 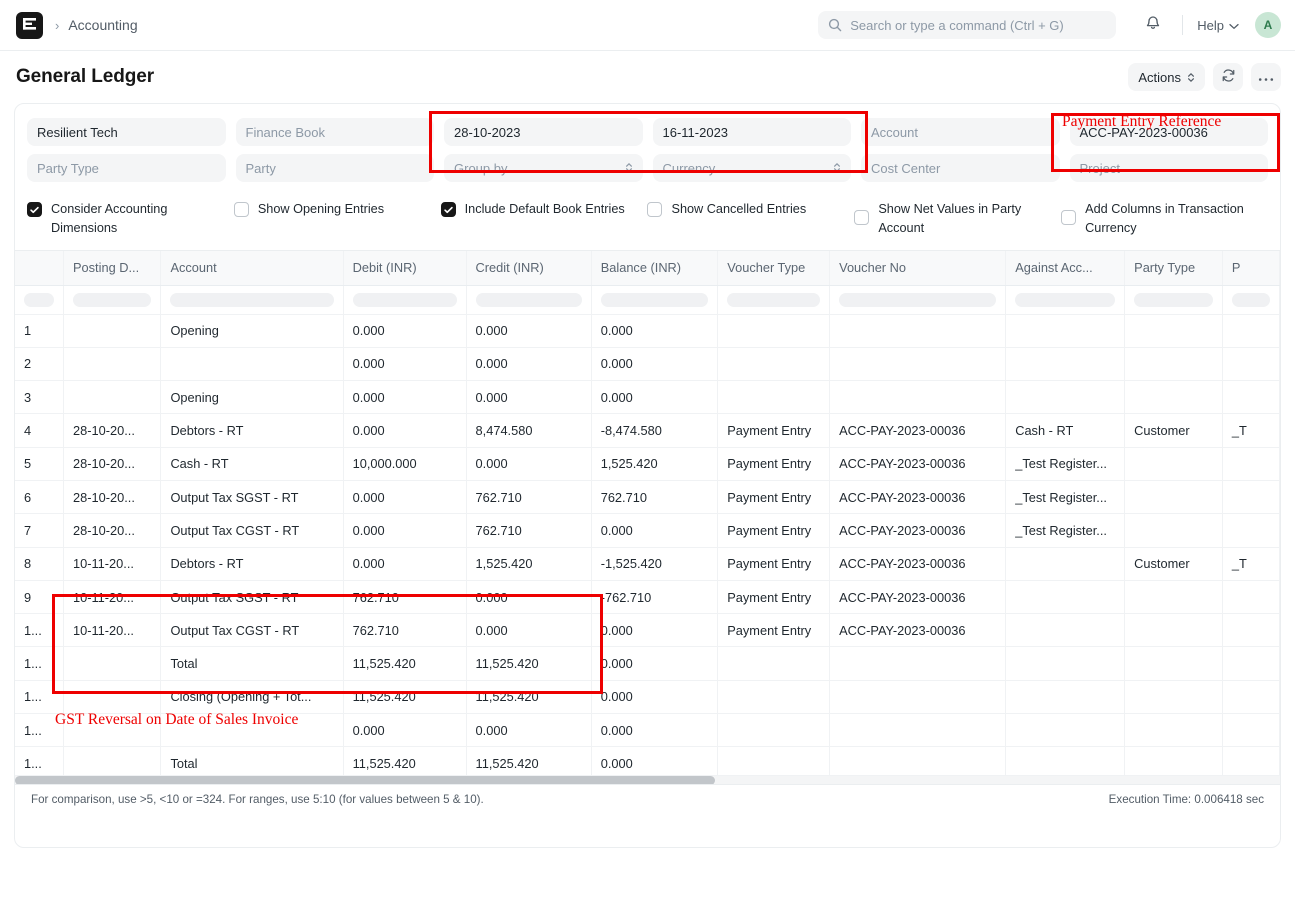 I want to click on col-balance: Balance (INR), so click(x=655, y=268).